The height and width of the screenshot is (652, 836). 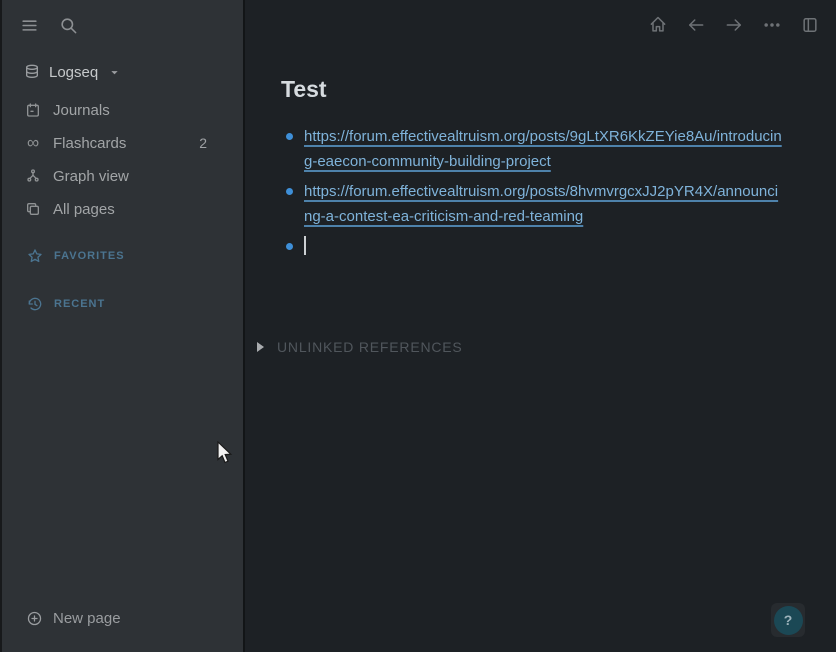 I want to click on sidebar-header, so click(x=49, y=25).